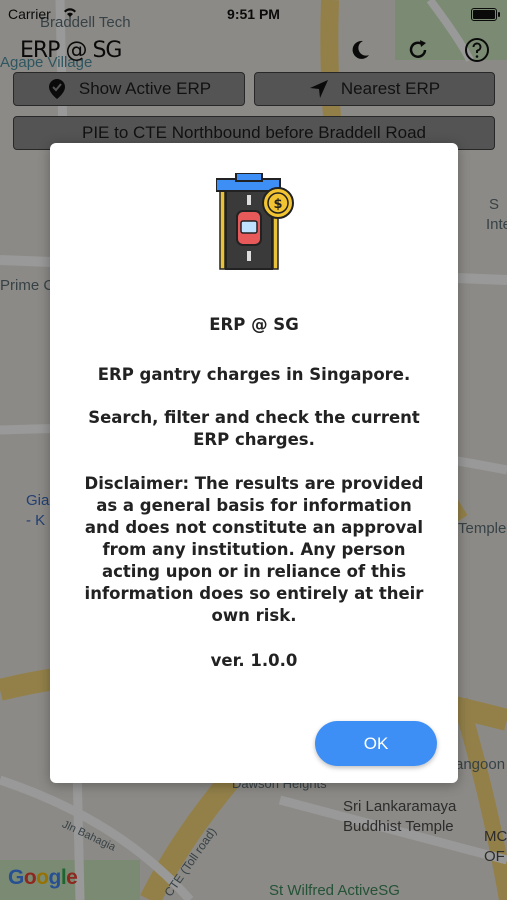  What do you see at coordinates (254, 660) in the screenshot?
I see `dialog-version: ver. 1.0.0` at bounding box center [254, 660].